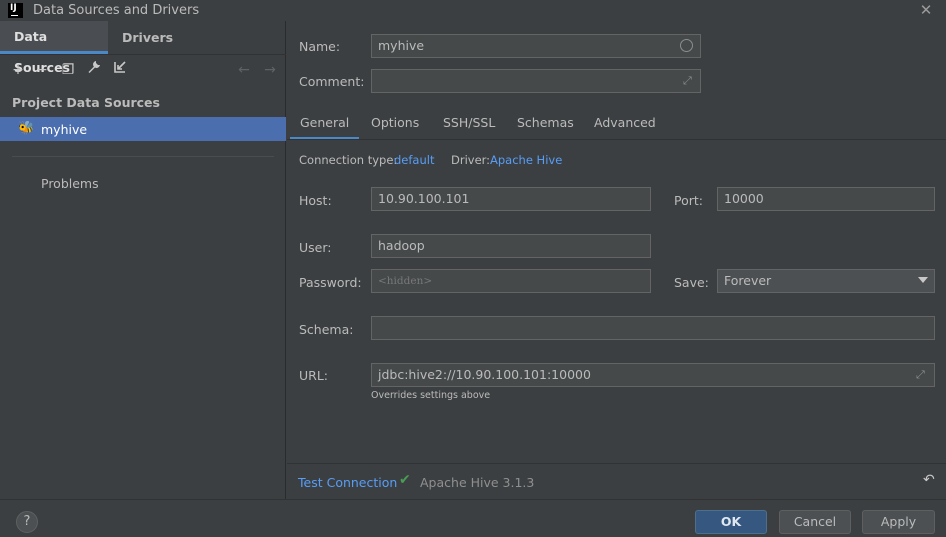 The height and width of the screenshot is (537, 946). Describe the element at coordinates (68, 70) in the screenshot. I see `duplicate-icon: ❐` at that location.